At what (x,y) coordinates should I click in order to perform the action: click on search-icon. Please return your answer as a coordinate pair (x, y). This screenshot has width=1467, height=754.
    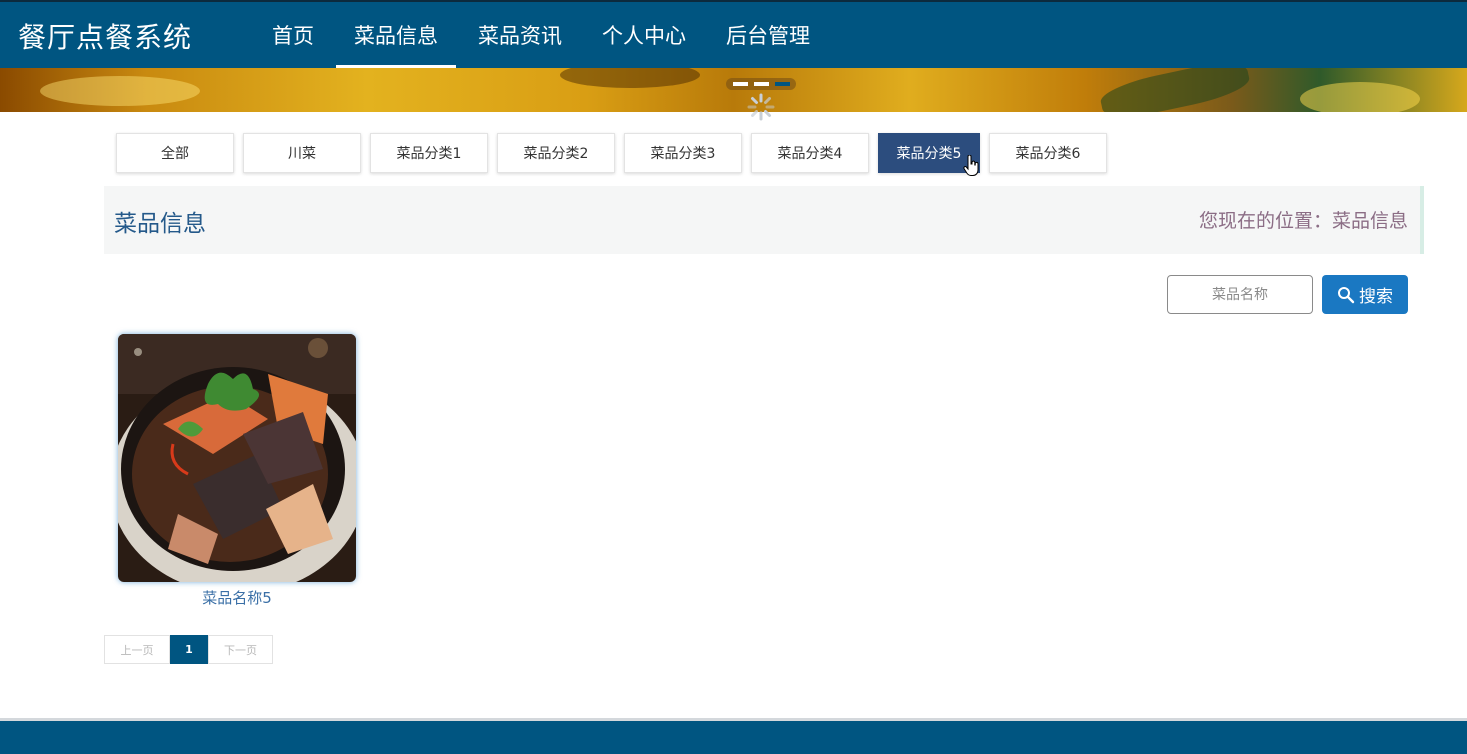
    Looking at the image, I should click on (1346, 294).